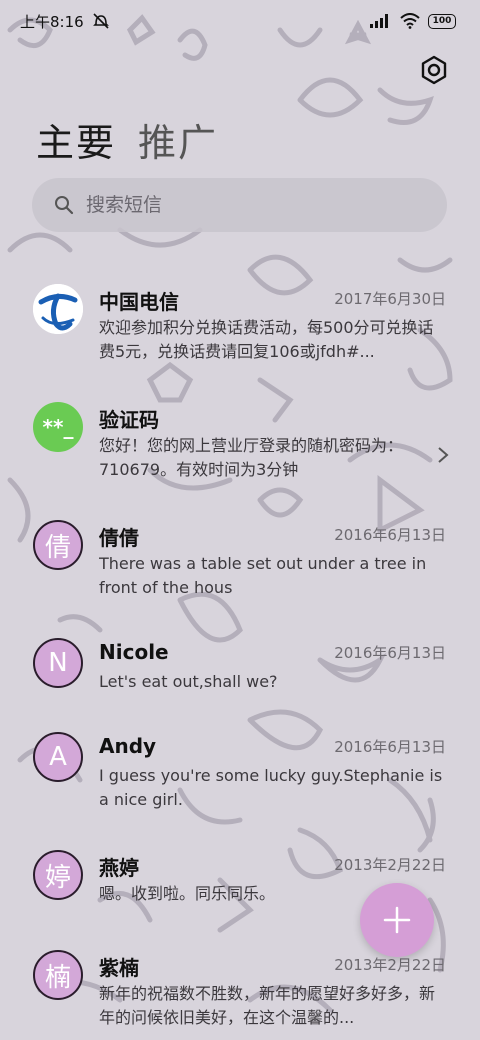  I want to click on code-avatar: **_, so click(58, 427).